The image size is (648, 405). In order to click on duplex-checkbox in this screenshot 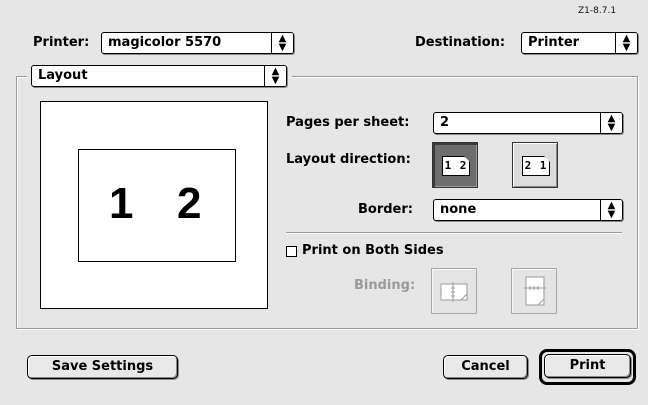, I will do `click(291, 251)`.